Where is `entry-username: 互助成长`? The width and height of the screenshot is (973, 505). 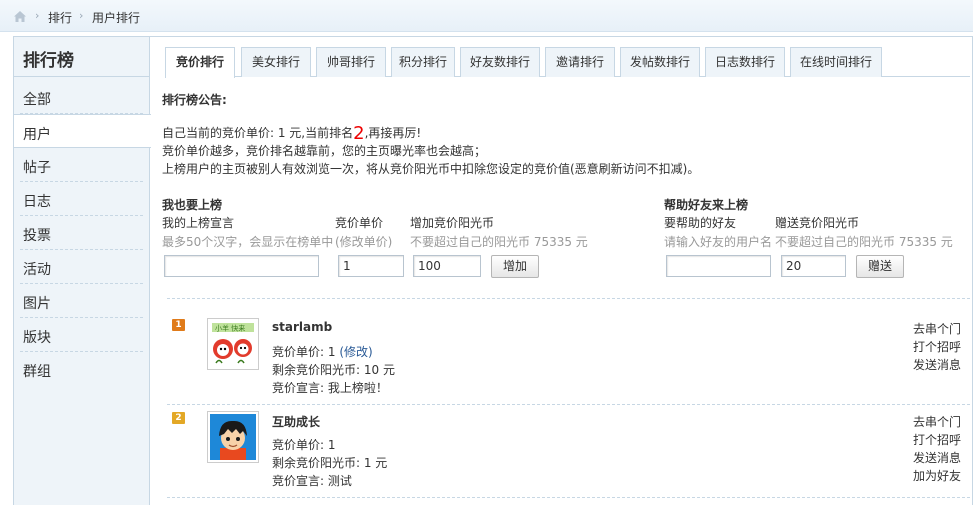
entry-username: 互助成长 is located at coordinates (296, 421).